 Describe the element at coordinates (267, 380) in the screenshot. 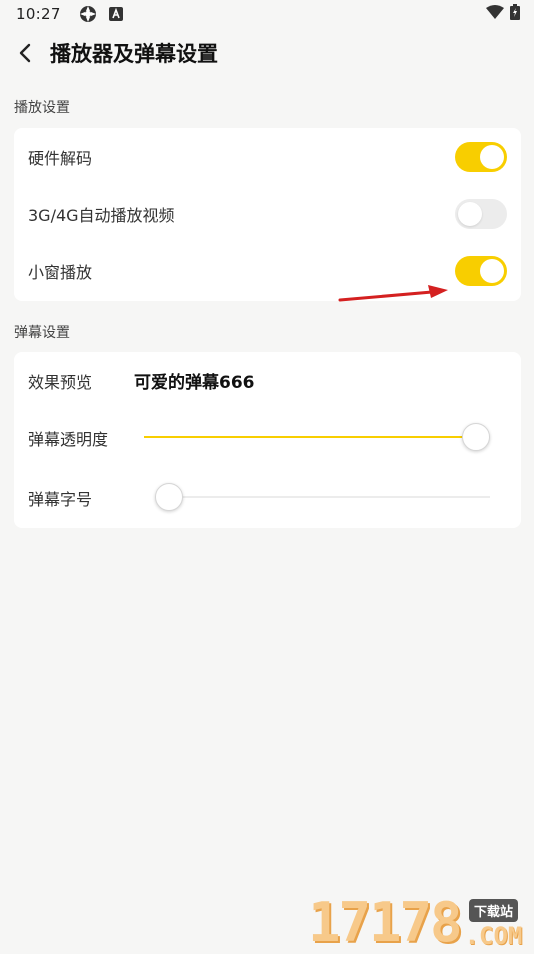

I see `preview-row: 效果预览 可爱的弹幕666` at that location.